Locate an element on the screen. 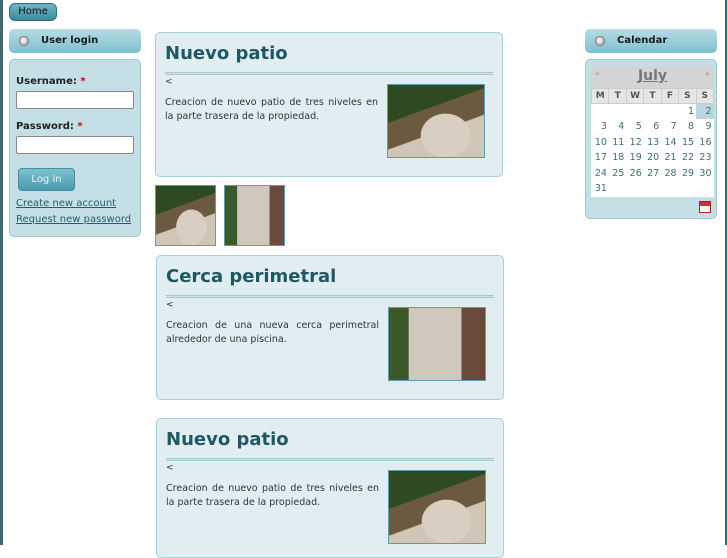 The image size is (727, 558). calendar-day: 20 is located at coordinates (653, 158).